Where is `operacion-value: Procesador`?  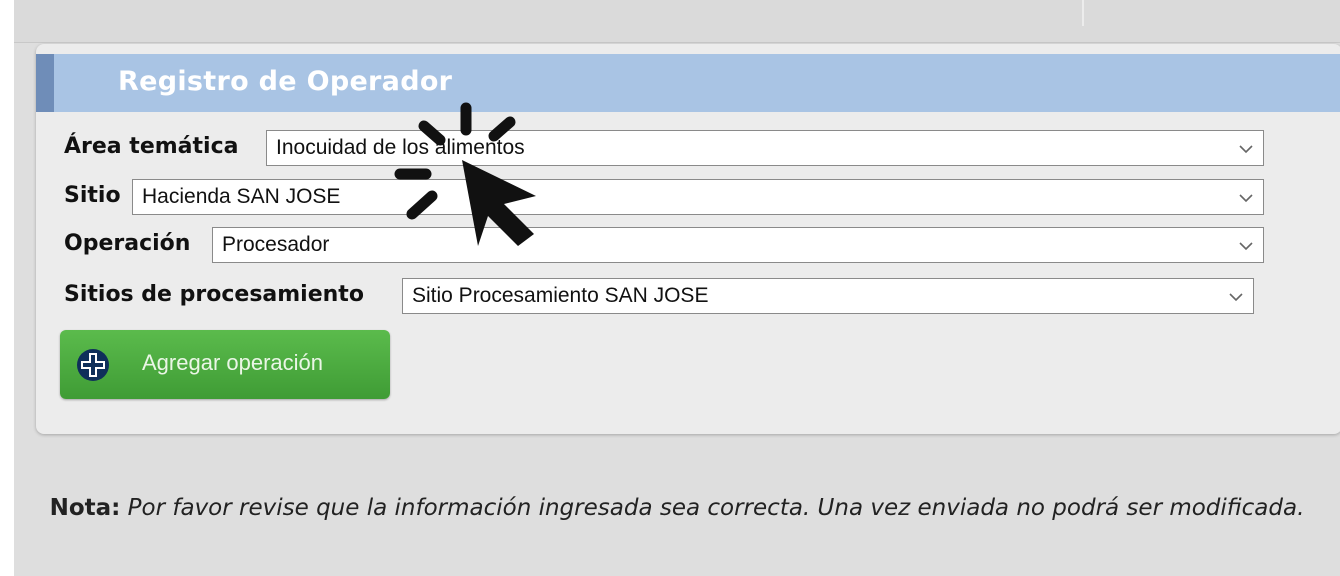 operacion-value: Procesador is located at coordinates (276, 244).